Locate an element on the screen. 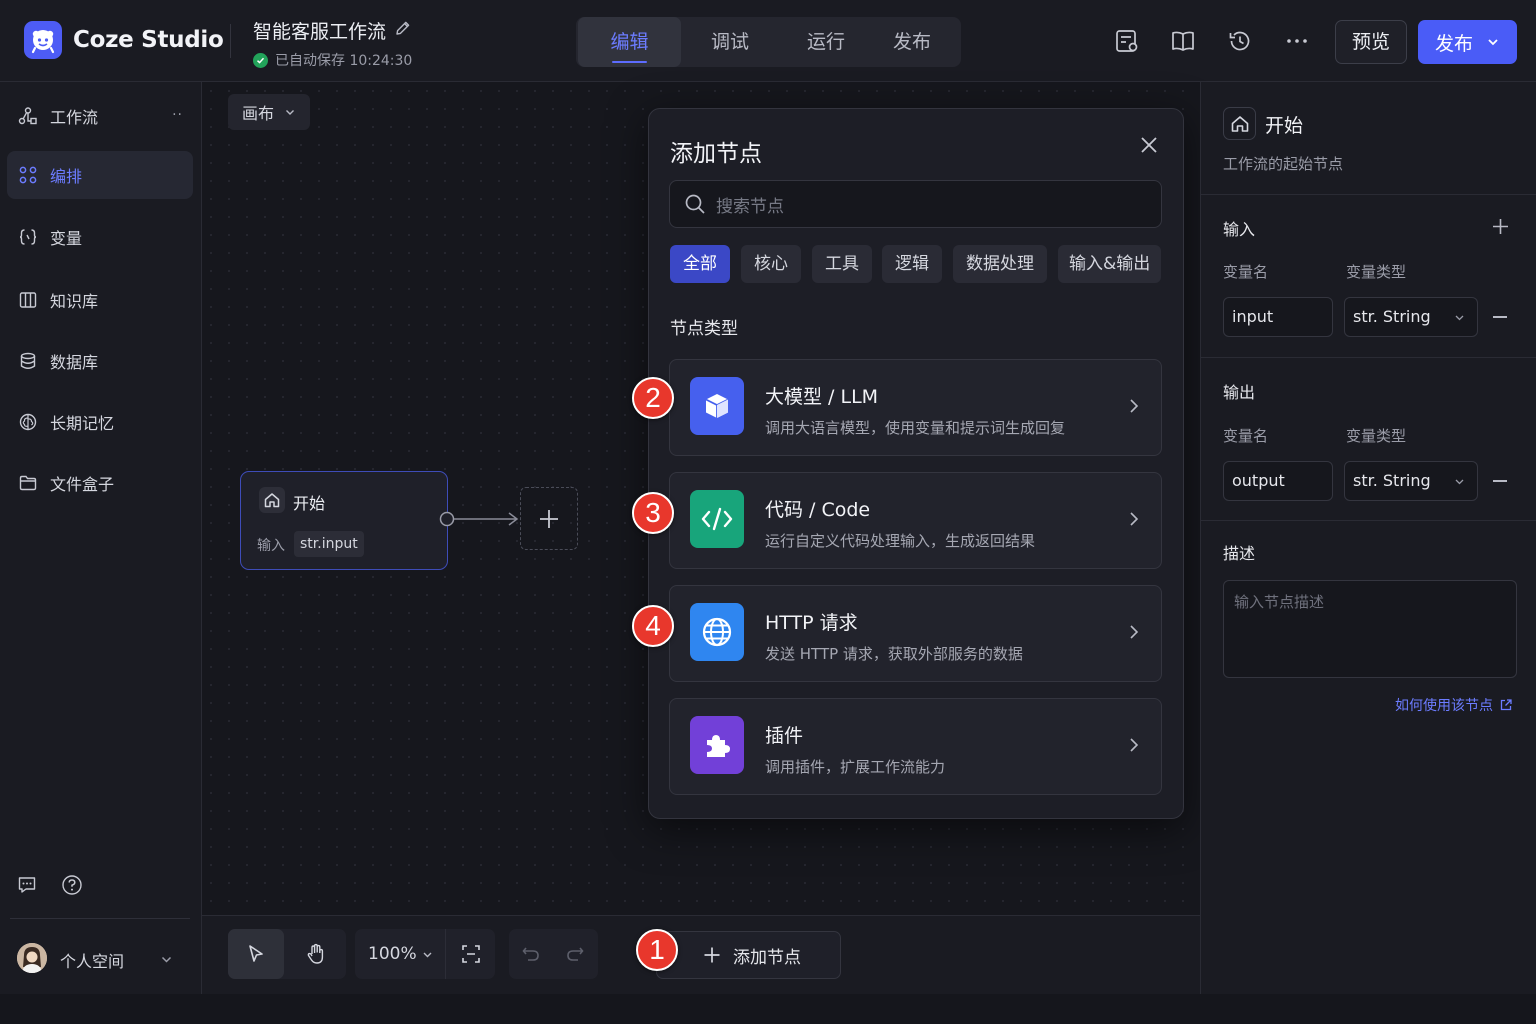  output-heading: 输出 is located at coordinates (1239, 392).